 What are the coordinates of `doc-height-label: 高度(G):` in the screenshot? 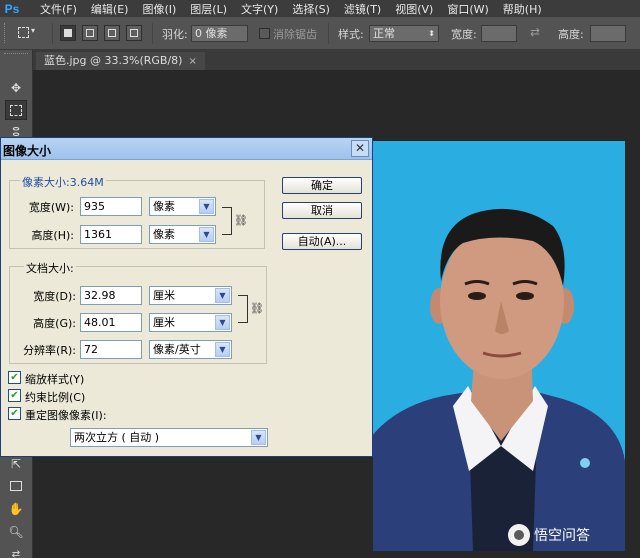 It's located at (54, 323).